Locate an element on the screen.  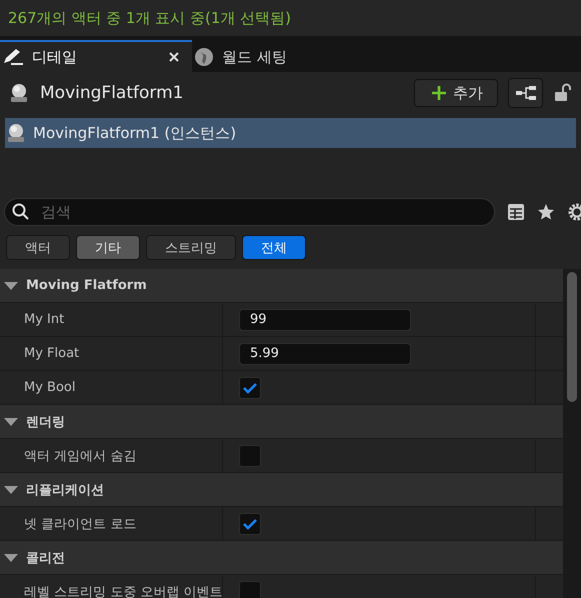
section-header: Moving Flatform is located at coordinates (281, 286).